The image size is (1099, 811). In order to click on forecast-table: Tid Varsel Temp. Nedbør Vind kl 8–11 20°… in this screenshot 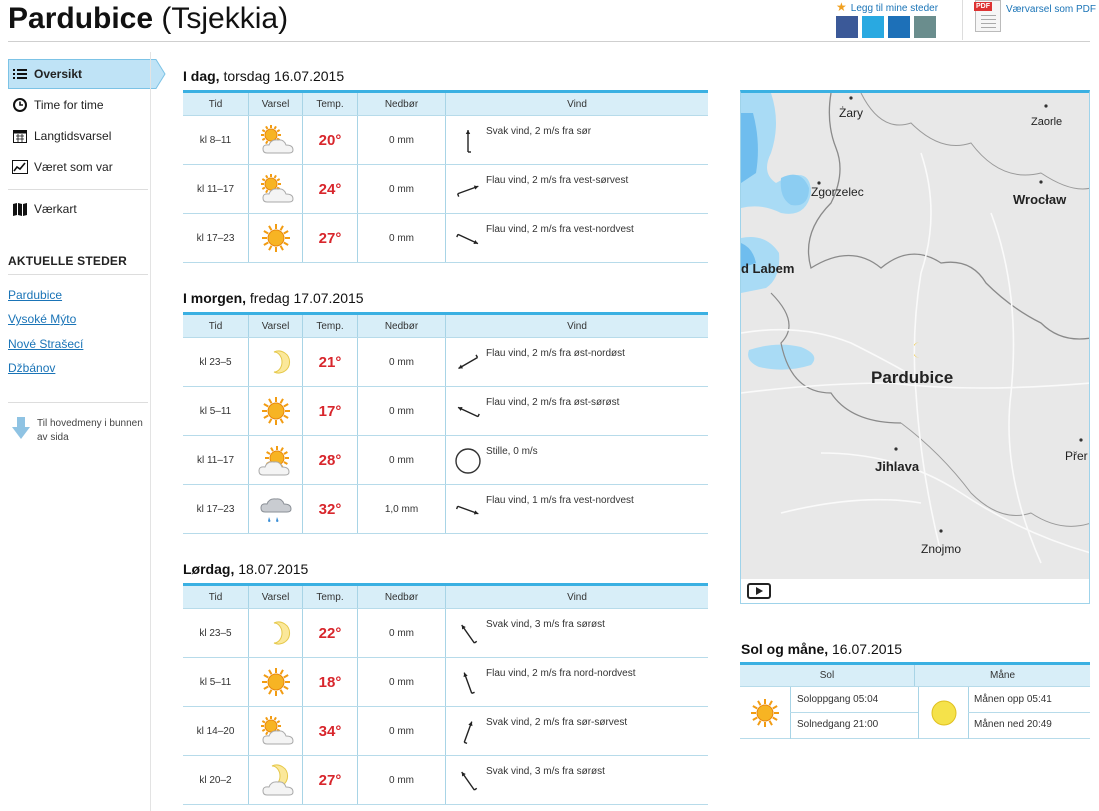, I will do `click(445, 176)`.